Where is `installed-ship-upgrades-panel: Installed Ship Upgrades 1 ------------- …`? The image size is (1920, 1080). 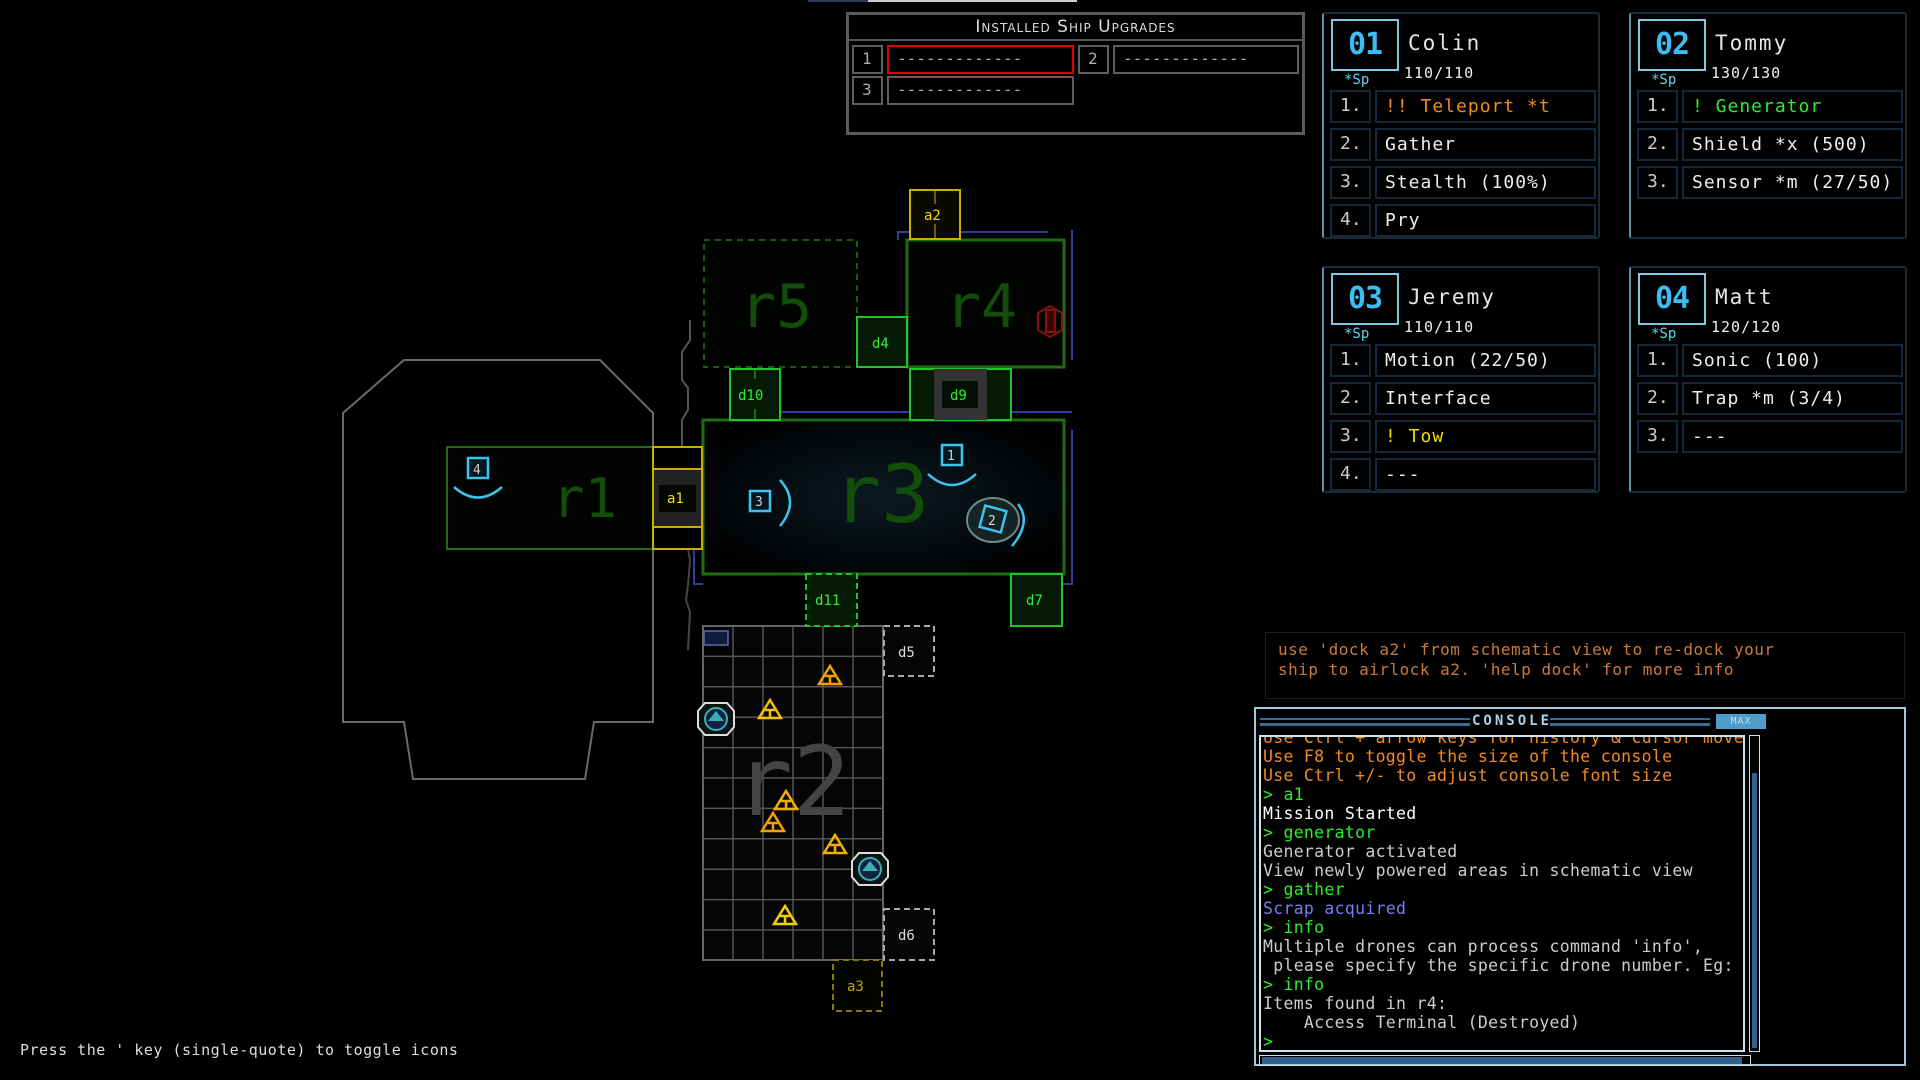
installed-ship-upgrades-panel: Installed Ship Upgrades 1 ------------- … is located at coordinates (1075, 73).